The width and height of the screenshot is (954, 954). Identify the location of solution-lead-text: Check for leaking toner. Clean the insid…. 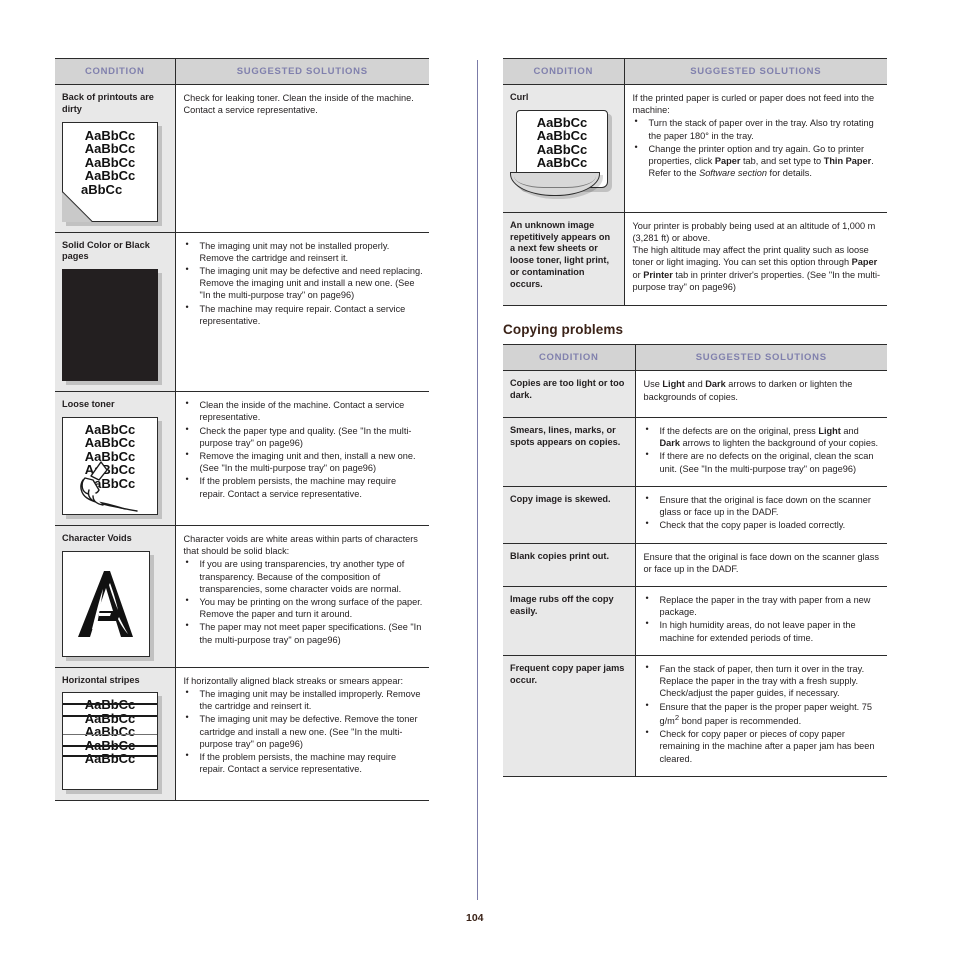
(298, 104).